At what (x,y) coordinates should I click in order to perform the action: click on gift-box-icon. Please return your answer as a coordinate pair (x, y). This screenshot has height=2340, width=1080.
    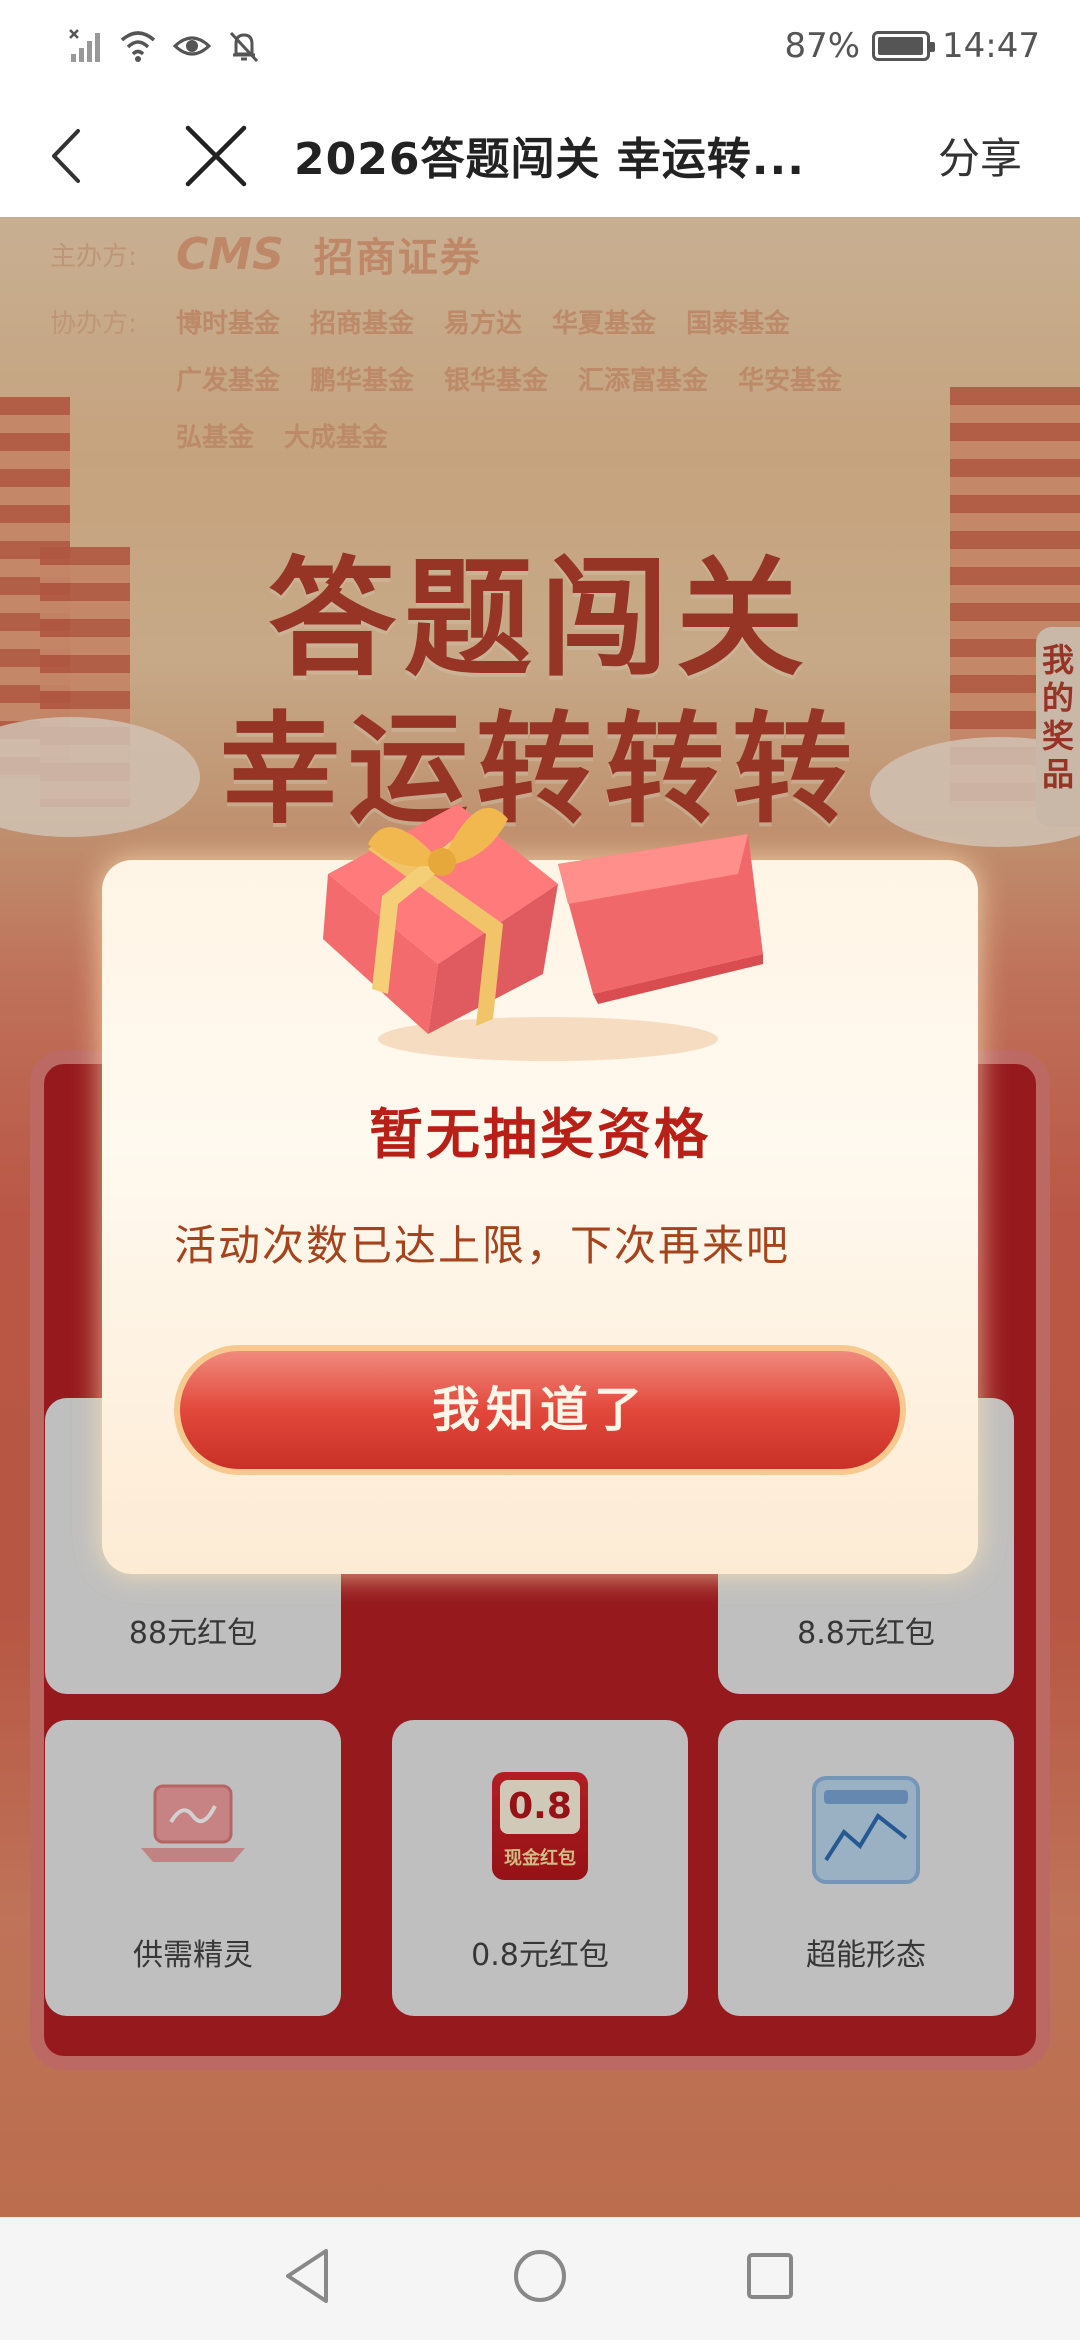
    Looking at the image, I should click on (543, 932).